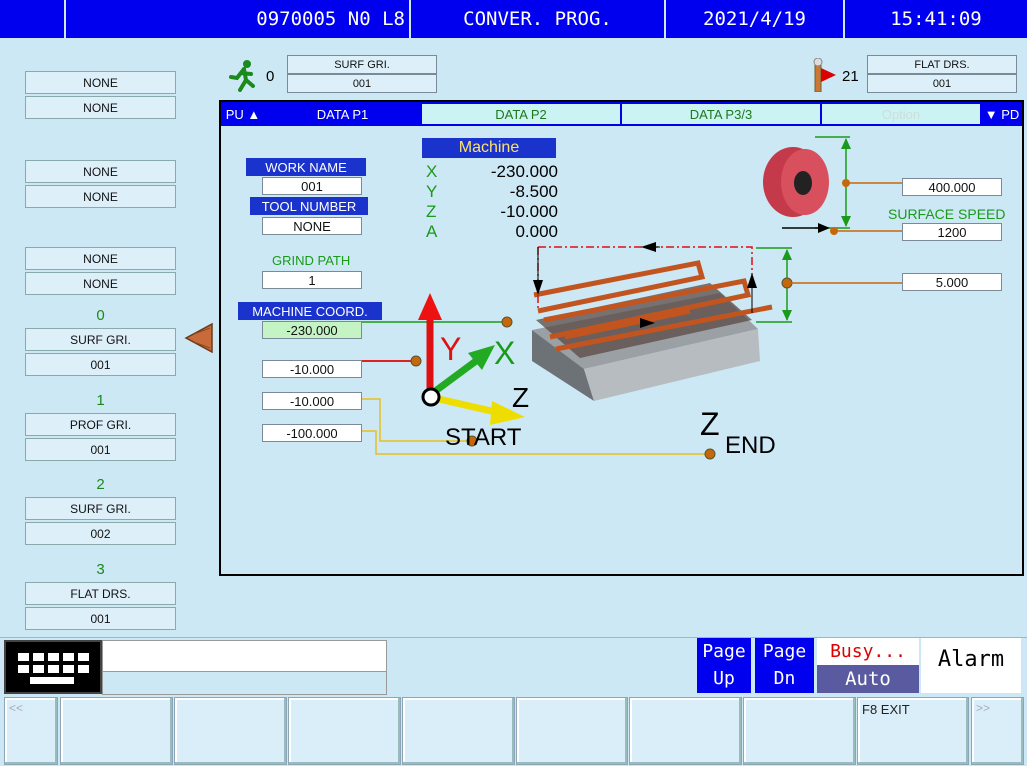  Describe the element at coordinates (803, 183) in the screenshot. I see `wheel-hub` at that location.